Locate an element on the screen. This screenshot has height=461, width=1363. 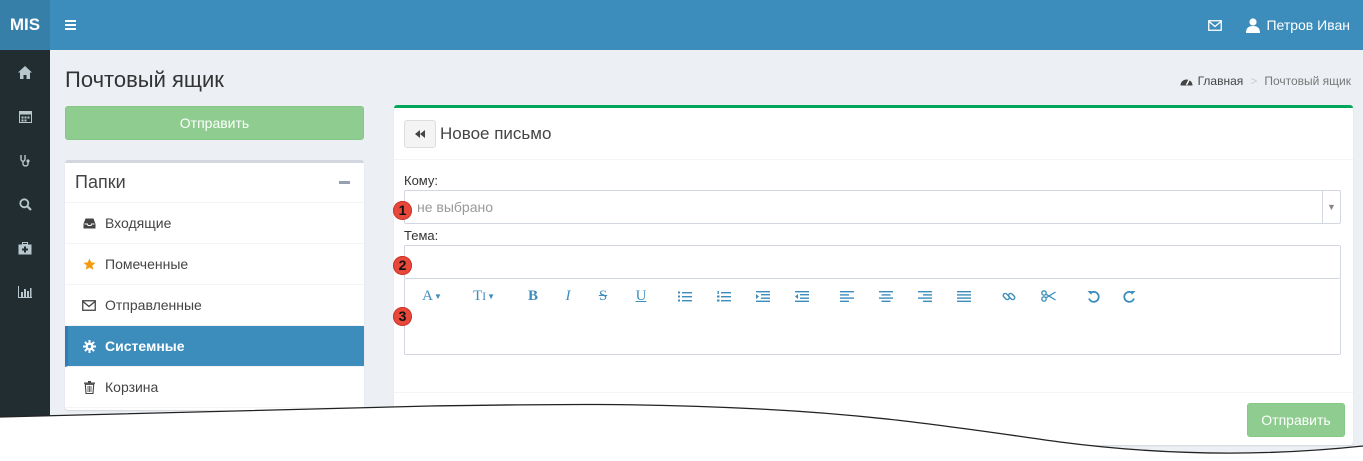
subject-label: Тема: is located at coordinates (421, 235).